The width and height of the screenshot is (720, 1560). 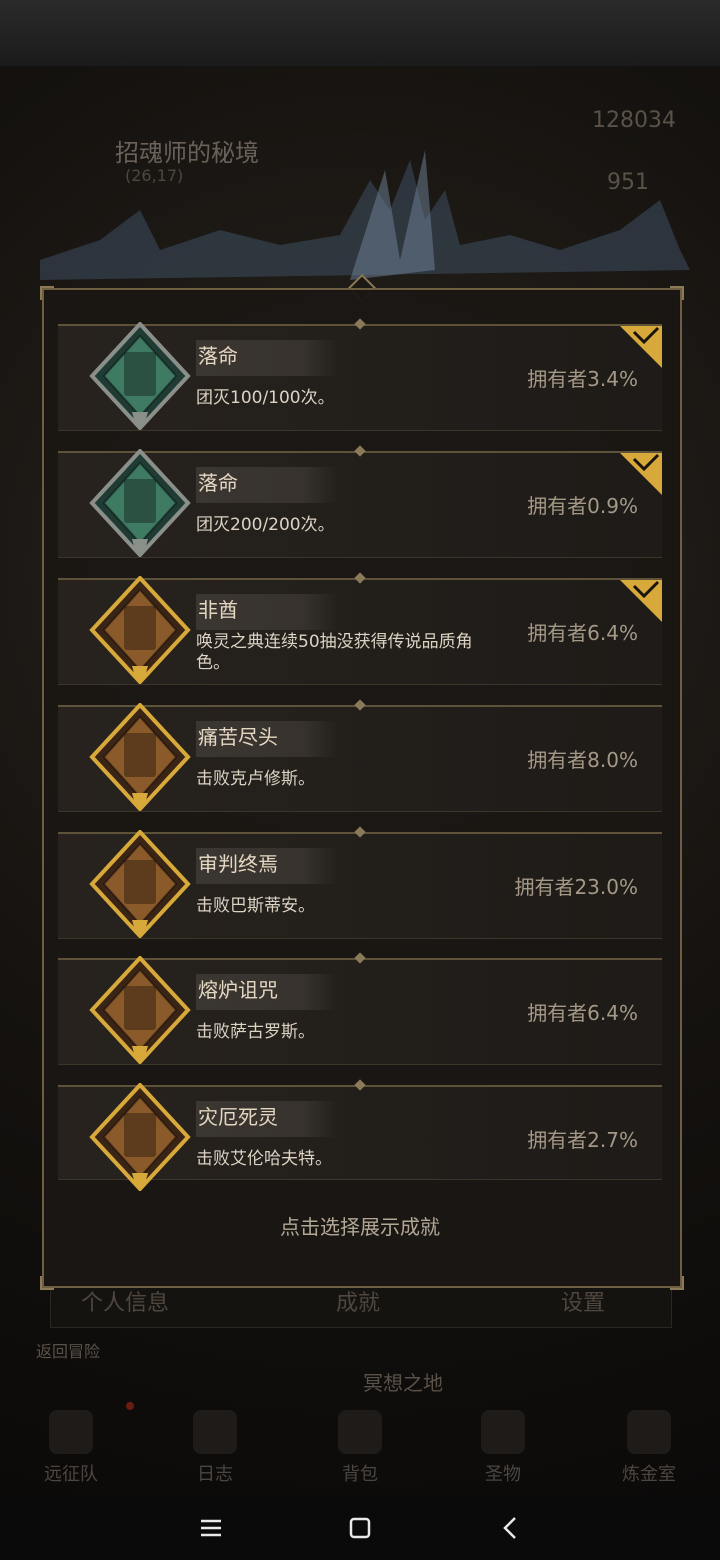 I want to click on achievement-title: 痛苦尽头, so click(x=238, y=737).